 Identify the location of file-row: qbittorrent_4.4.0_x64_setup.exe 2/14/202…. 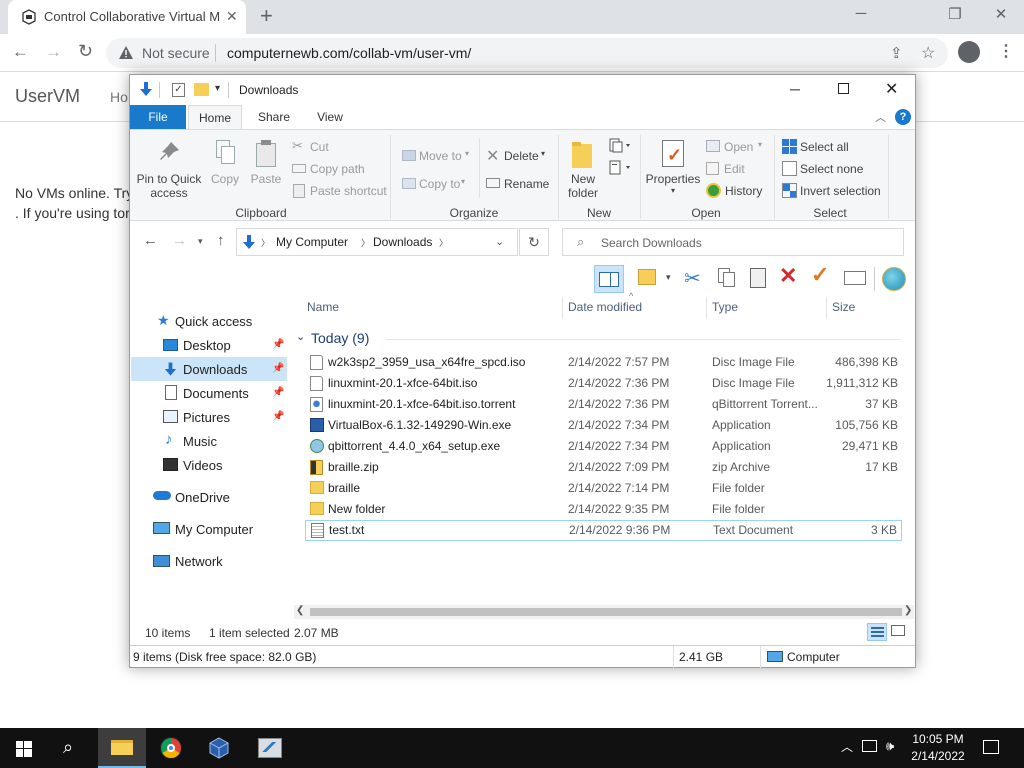
(603, 446).